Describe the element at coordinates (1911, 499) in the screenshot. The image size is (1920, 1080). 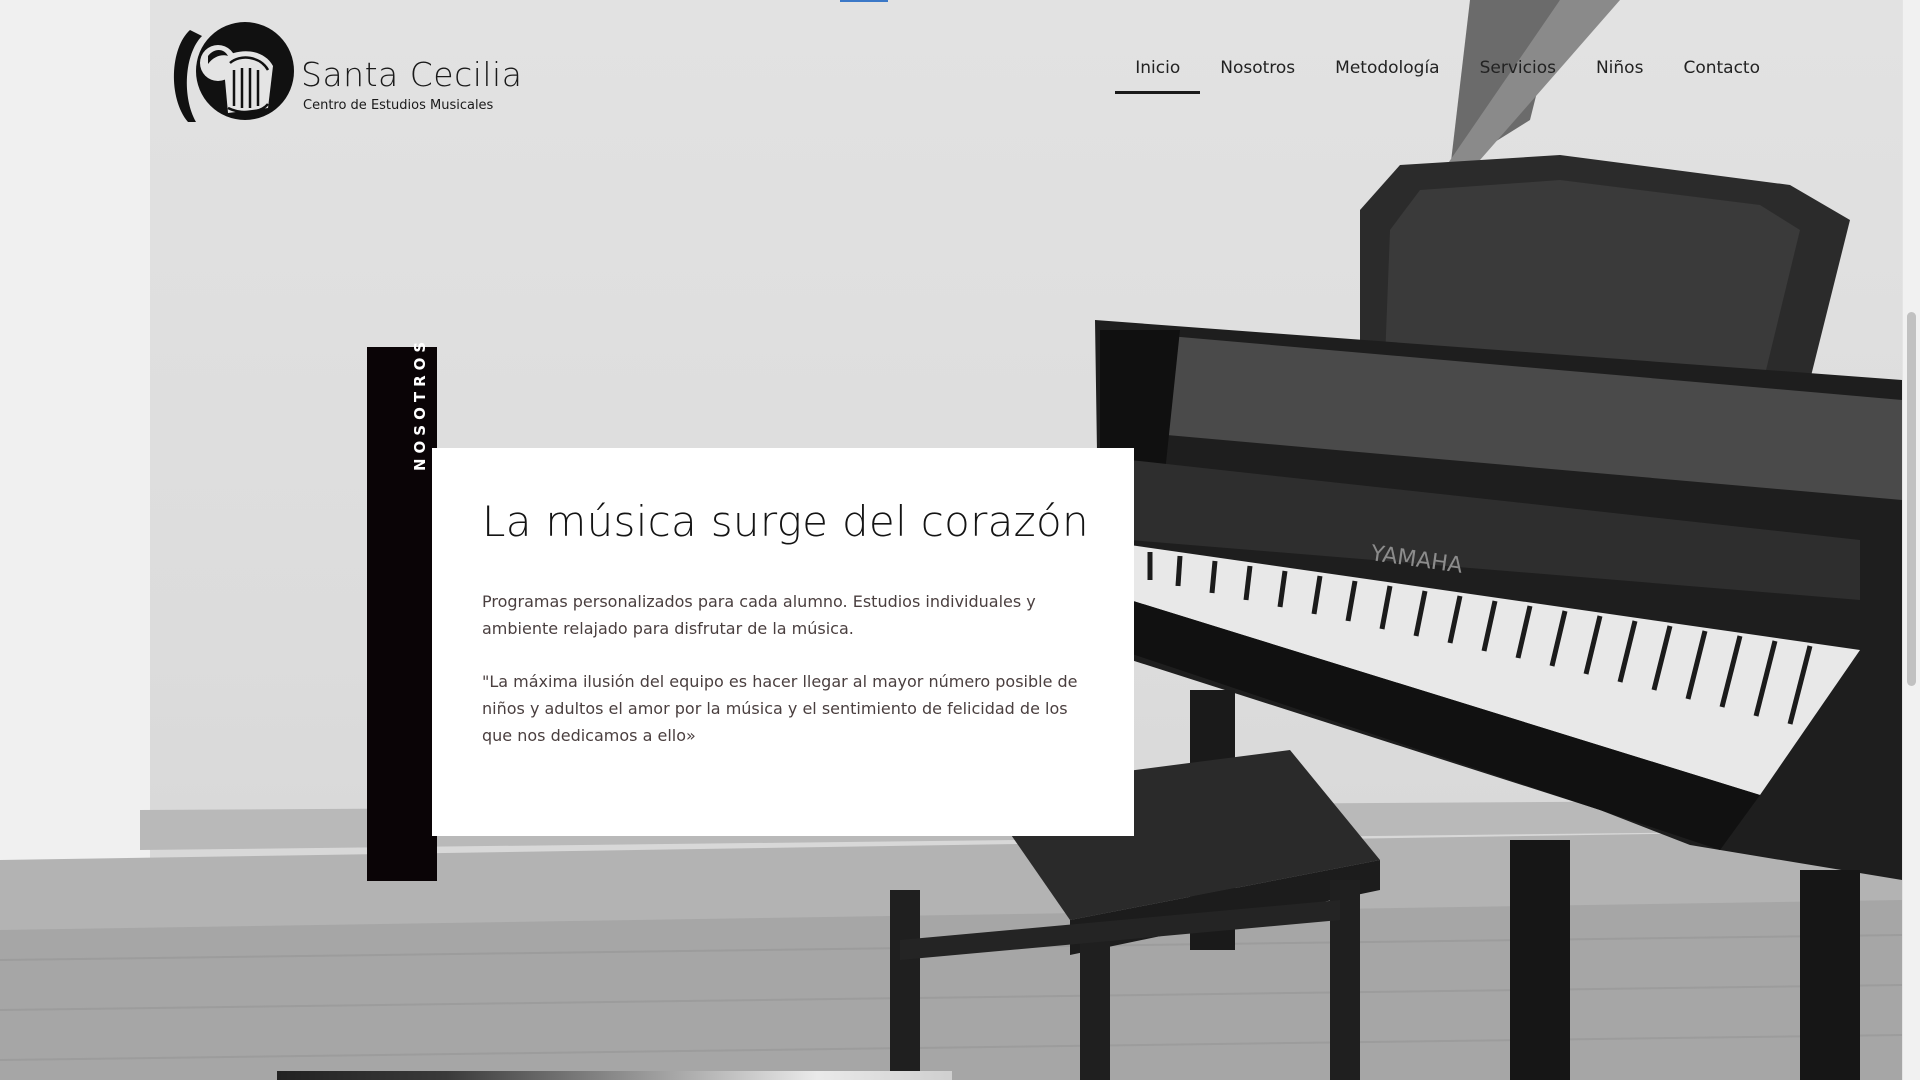
I see `scrollbar-thumb` at that location.